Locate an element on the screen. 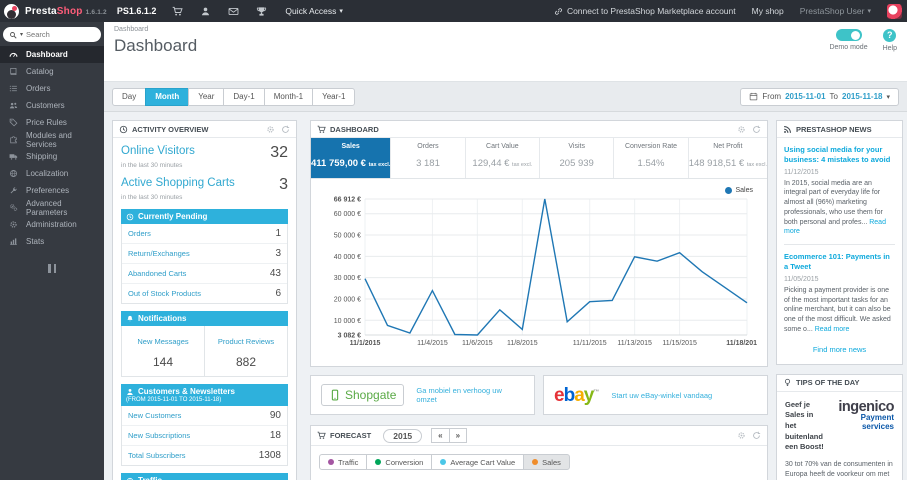 The height and width of the screenshot is (480, 907). range-day-button: Day is located at coordinates (129, 96).